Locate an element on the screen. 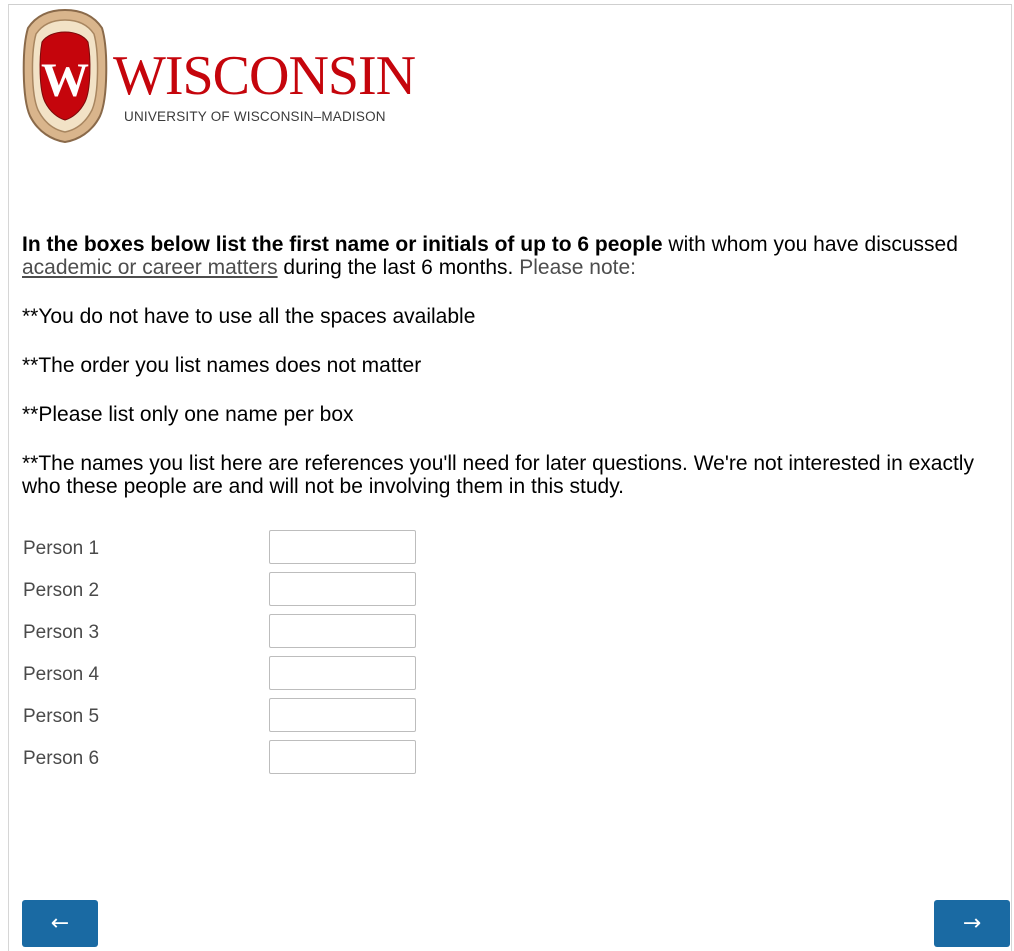 The height and width of the screenshot is (951, 1014). person-row-2: Person 2 is located at coordinates (232, 593).